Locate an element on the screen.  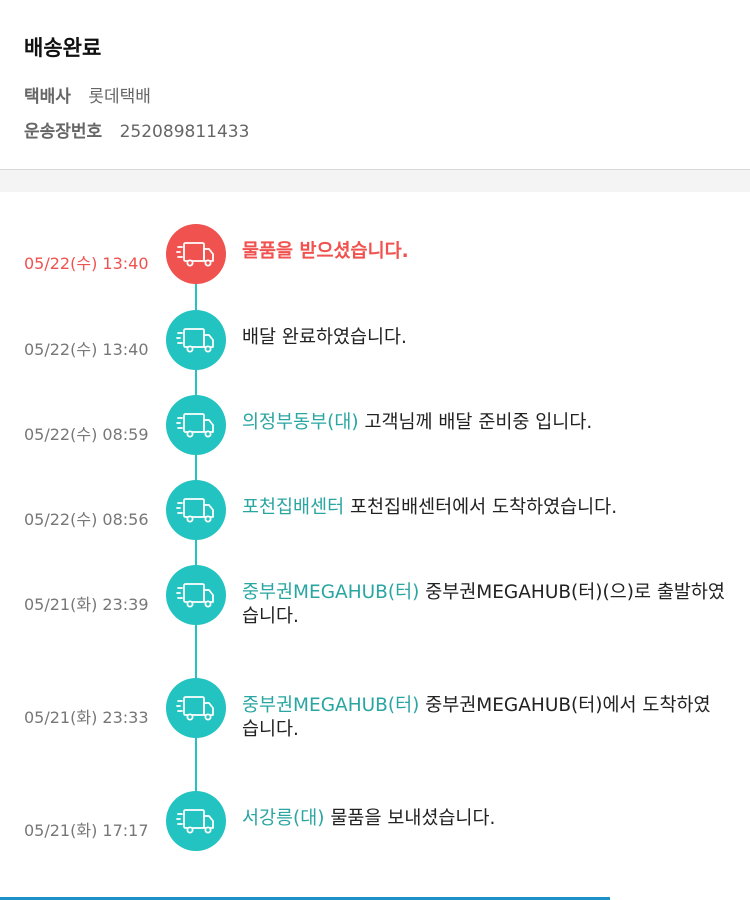
event-message: 배달 완료하였습니다. is located at coordinates (324, 337).